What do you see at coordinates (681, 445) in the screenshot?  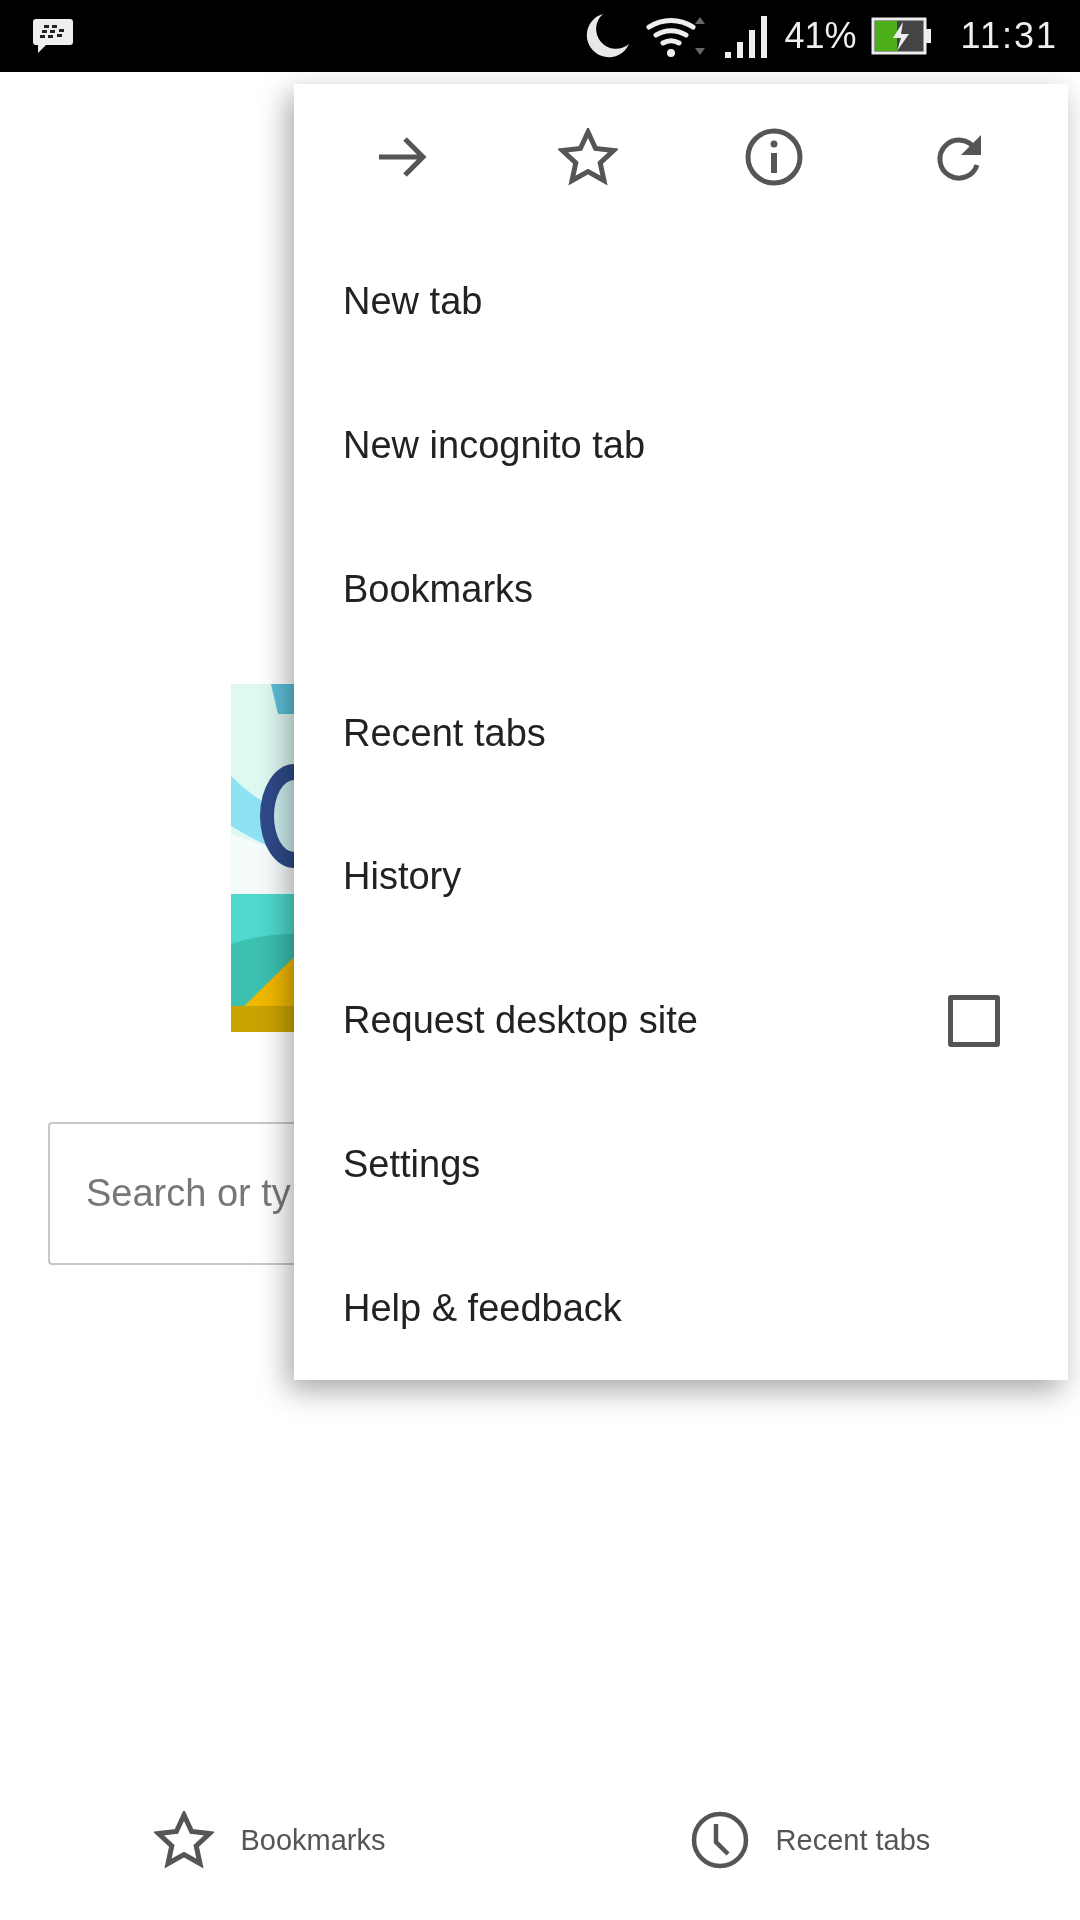 I see `menu-item: New incognito tab` at bounding box center [681, 445].